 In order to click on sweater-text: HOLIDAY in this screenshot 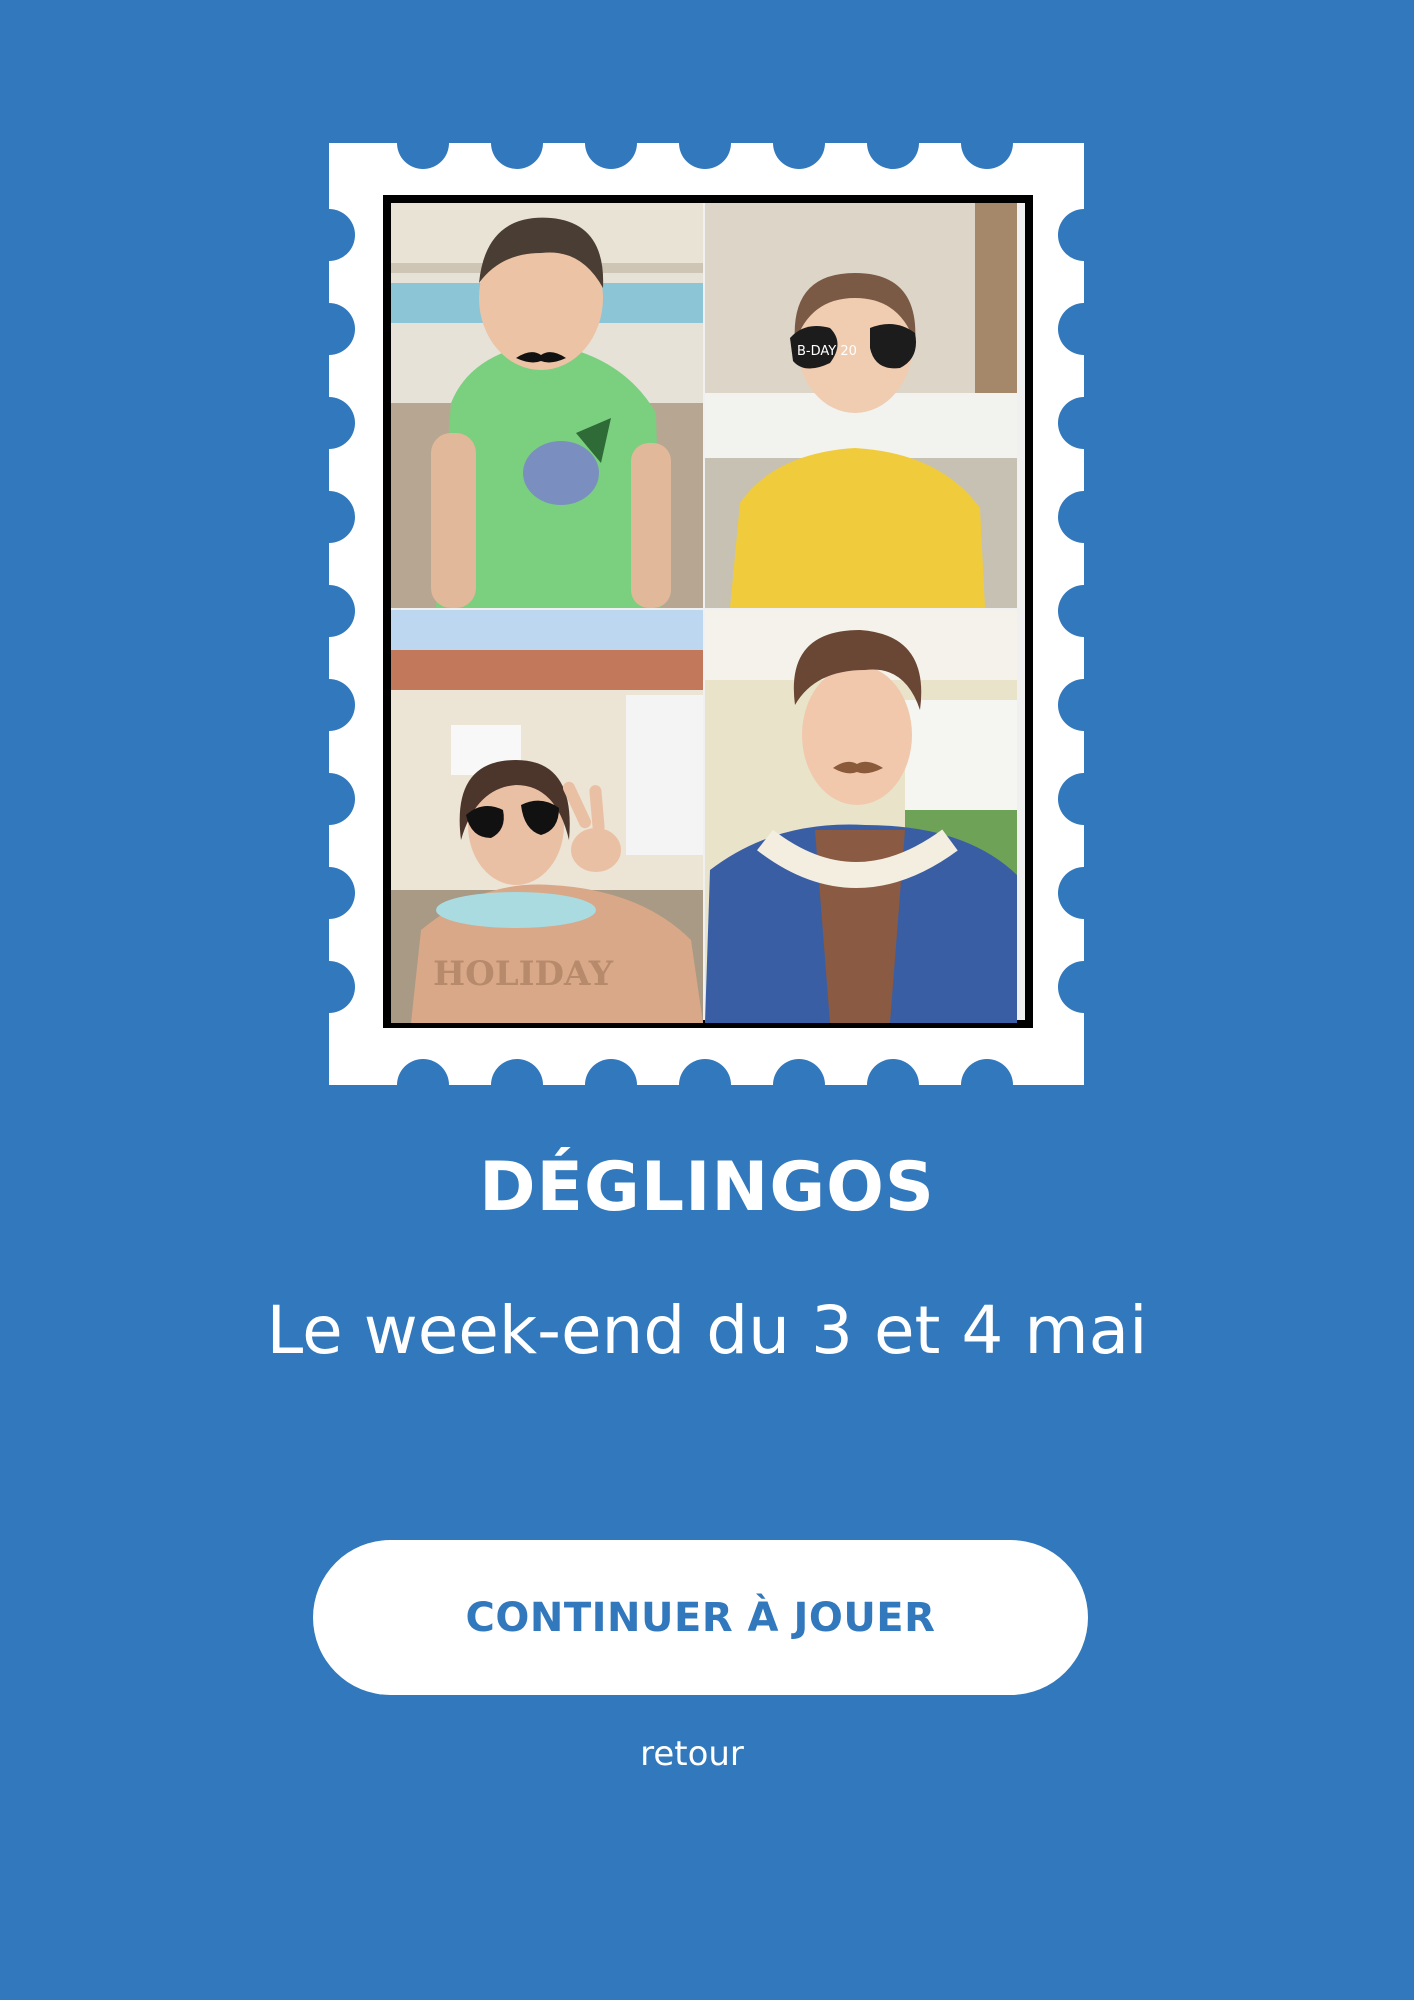, I will do `click(523, 974)`.